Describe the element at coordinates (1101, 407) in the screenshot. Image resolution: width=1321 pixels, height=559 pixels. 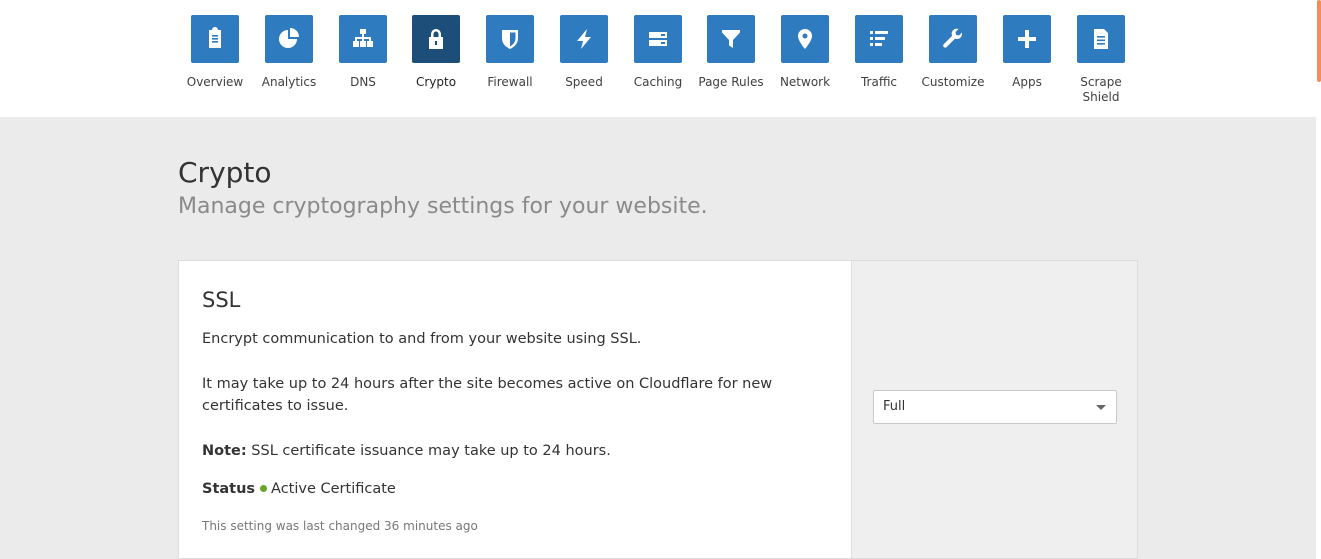
I see `chevron-down-icon` at that location.